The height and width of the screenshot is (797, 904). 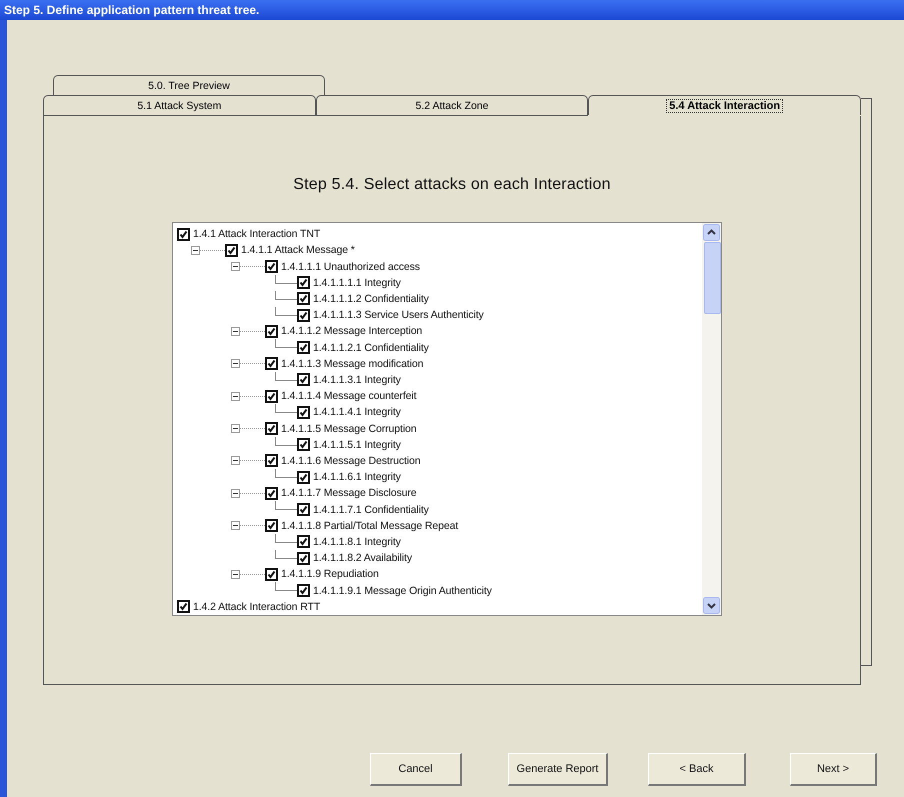 What do you see at coordinates (352, 364) in the screenshot?
I see `tree-item: 1.4.1.1.3 Message modification` at bounding box center [352, 364].